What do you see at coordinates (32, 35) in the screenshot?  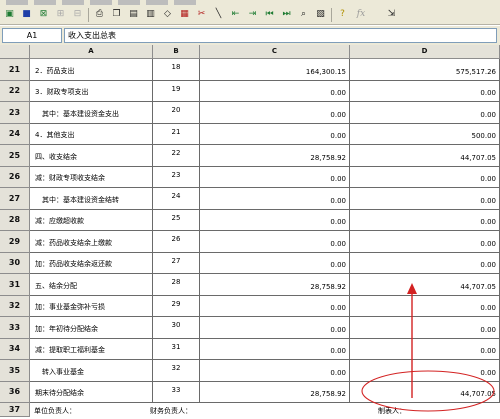 I see `cell-reference-box: A1` at bounding box center [32, 35].